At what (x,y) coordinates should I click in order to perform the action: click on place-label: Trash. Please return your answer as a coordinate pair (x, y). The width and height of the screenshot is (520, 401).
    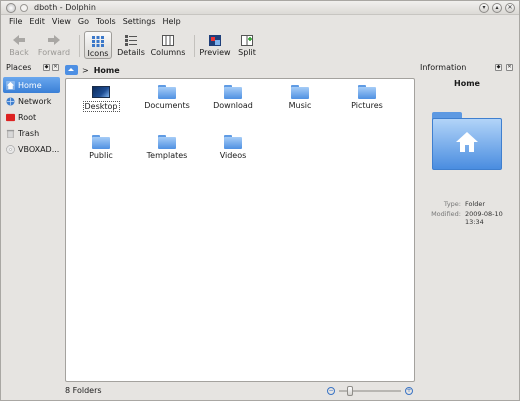
    Looking at the image, I should click on (29, 133).